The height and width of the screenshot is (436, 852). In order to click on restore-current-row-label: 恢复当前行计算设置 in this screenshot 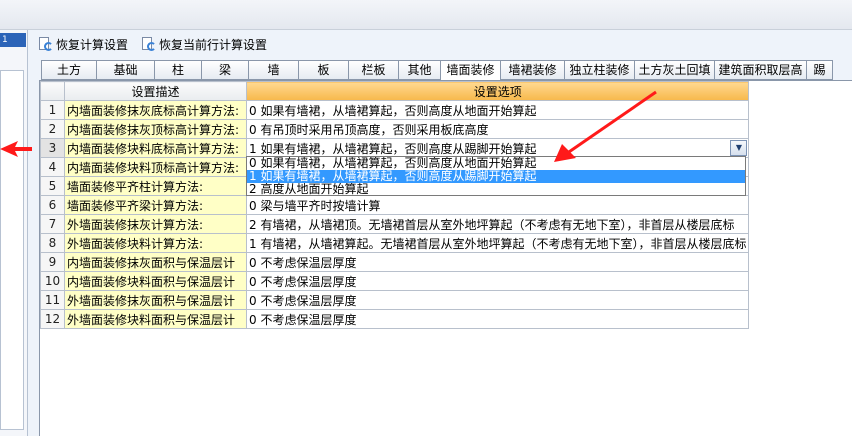, I will do `click(213, 44)`.